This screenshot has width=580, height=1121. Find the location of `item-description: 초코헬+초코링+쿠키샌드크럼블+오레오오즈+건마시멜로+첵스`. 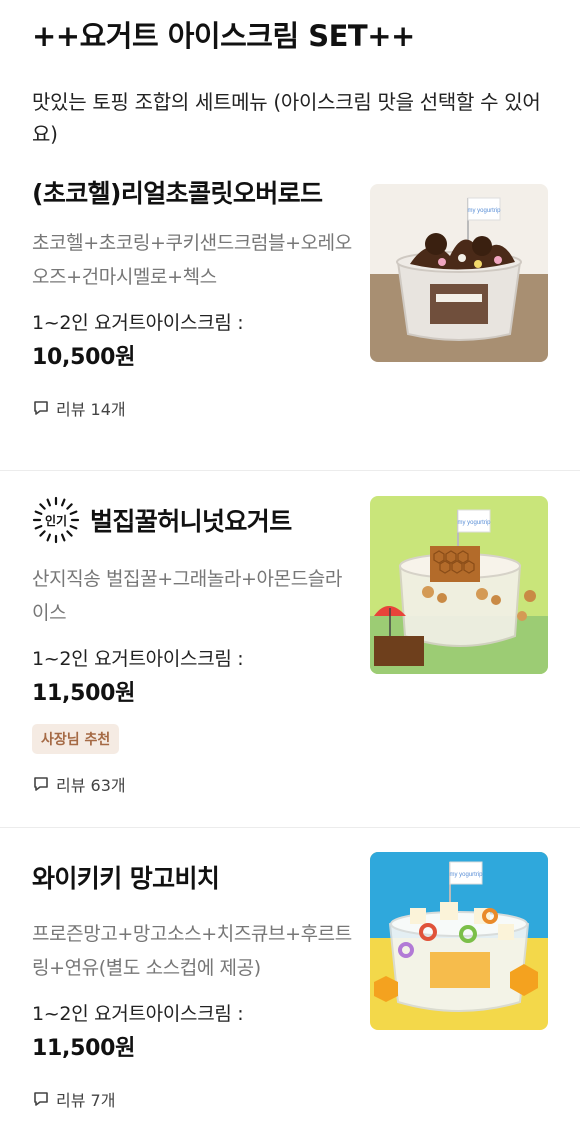

item-description: 초코헬+초코링+쿠키샌드크럼블+오레오오즈+건마시멜로+첵스 is located at coordinates (192, 260).